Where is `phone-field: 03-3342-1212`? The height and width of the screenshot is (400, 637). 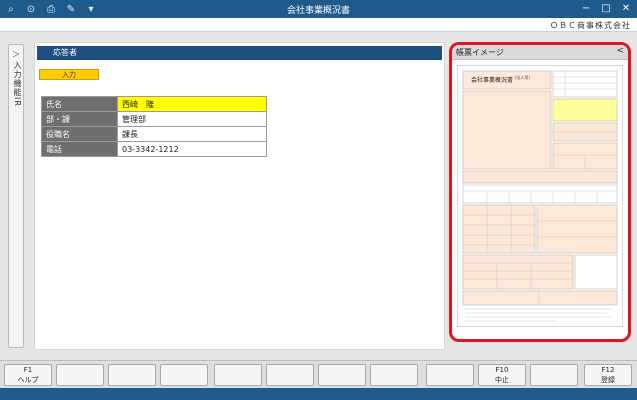 phone-field: 03-3342-1212 is located at coordinates (192, 149).